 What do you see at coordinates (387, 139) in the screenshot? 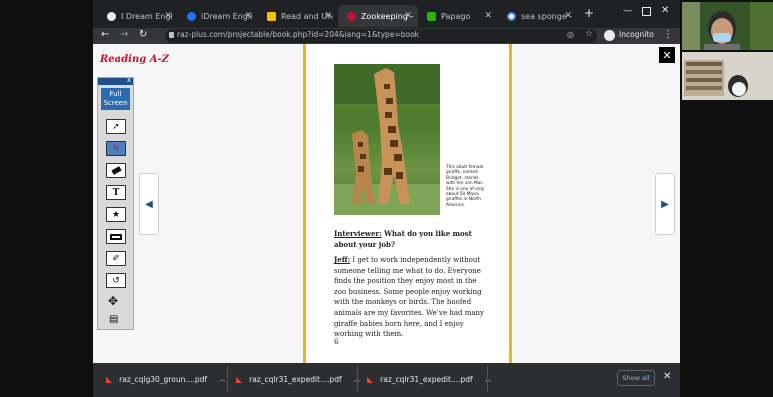
I see `giraffe-photo` at bounding box center [387, 139].